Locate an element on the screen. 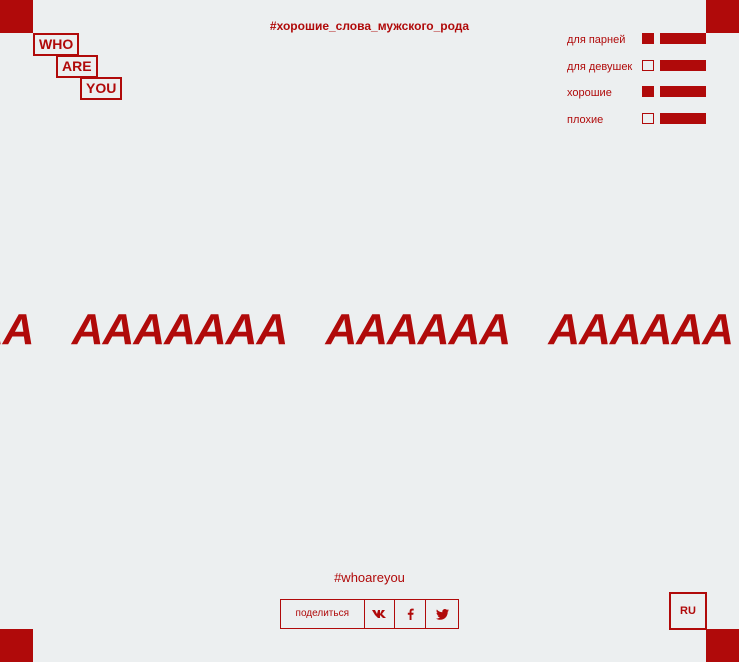 This screenshot has height=662, width=739. filter-for-guys: для парней is located at coordinates (637, 46).